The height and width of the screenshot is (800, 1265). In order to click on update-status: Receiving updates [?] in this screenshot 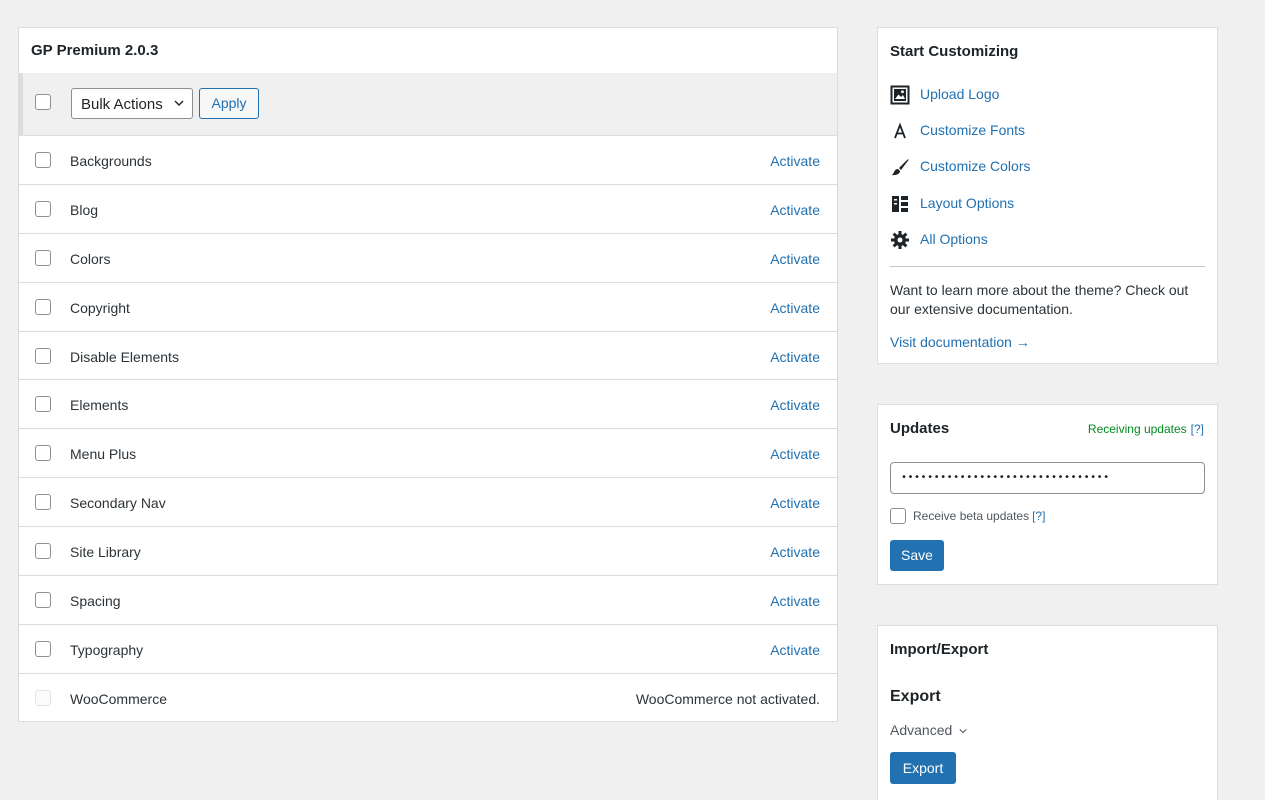, I will do `click(1146, 429)`.